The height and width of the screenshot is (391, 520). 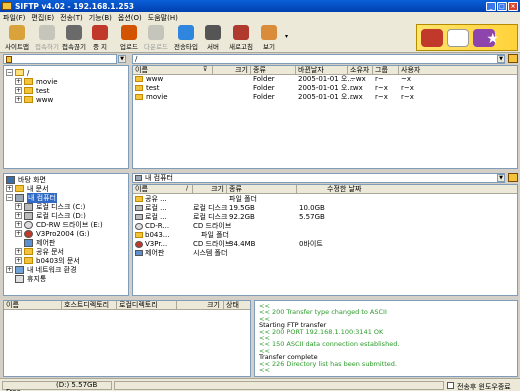 What do you see at coordinates (513, 6) in the screenshot?
I see `close-button: ×` at bounding box center [513, 6].